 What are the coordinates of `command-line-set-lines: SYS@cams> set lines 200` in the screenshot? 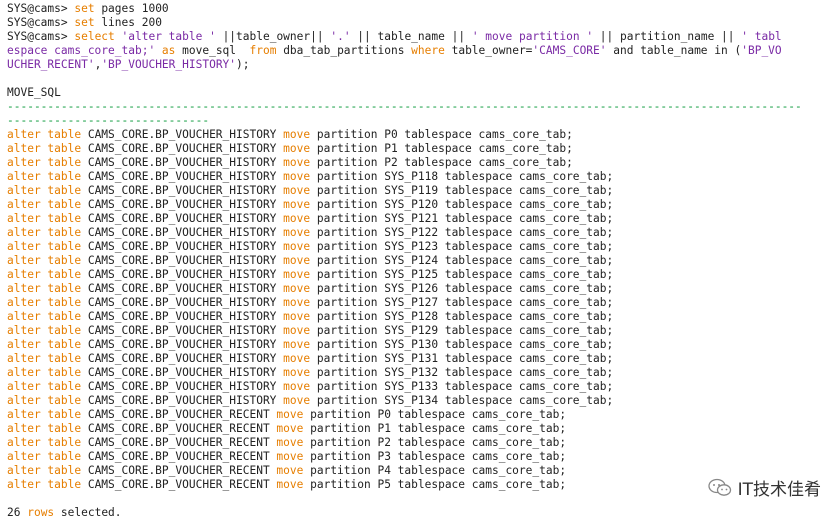 It's located at (420, 23).